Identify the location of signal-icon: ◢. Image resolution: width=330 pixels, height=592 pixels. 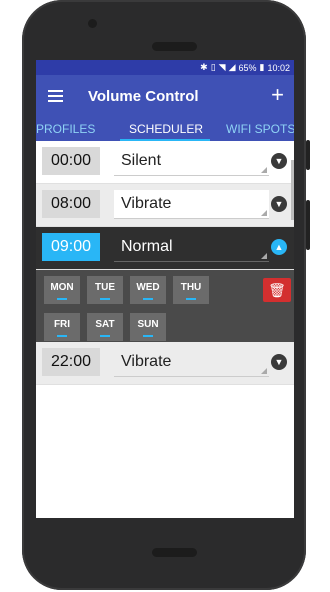
(232, 67).